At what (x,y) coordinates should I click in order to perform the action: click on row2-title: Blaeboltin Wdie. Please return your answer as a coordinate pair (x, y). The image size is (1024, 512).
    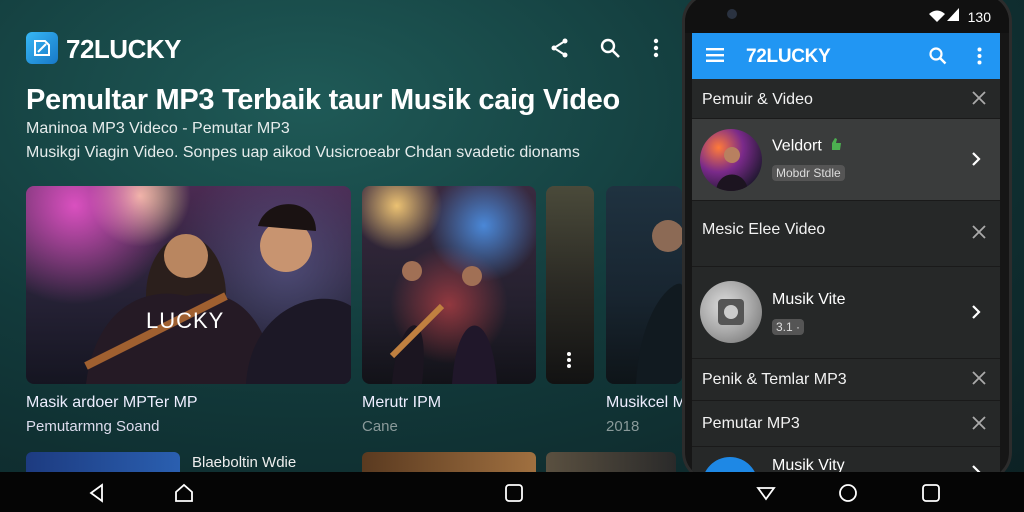
    Looking at the image, I should click on (244, 462).